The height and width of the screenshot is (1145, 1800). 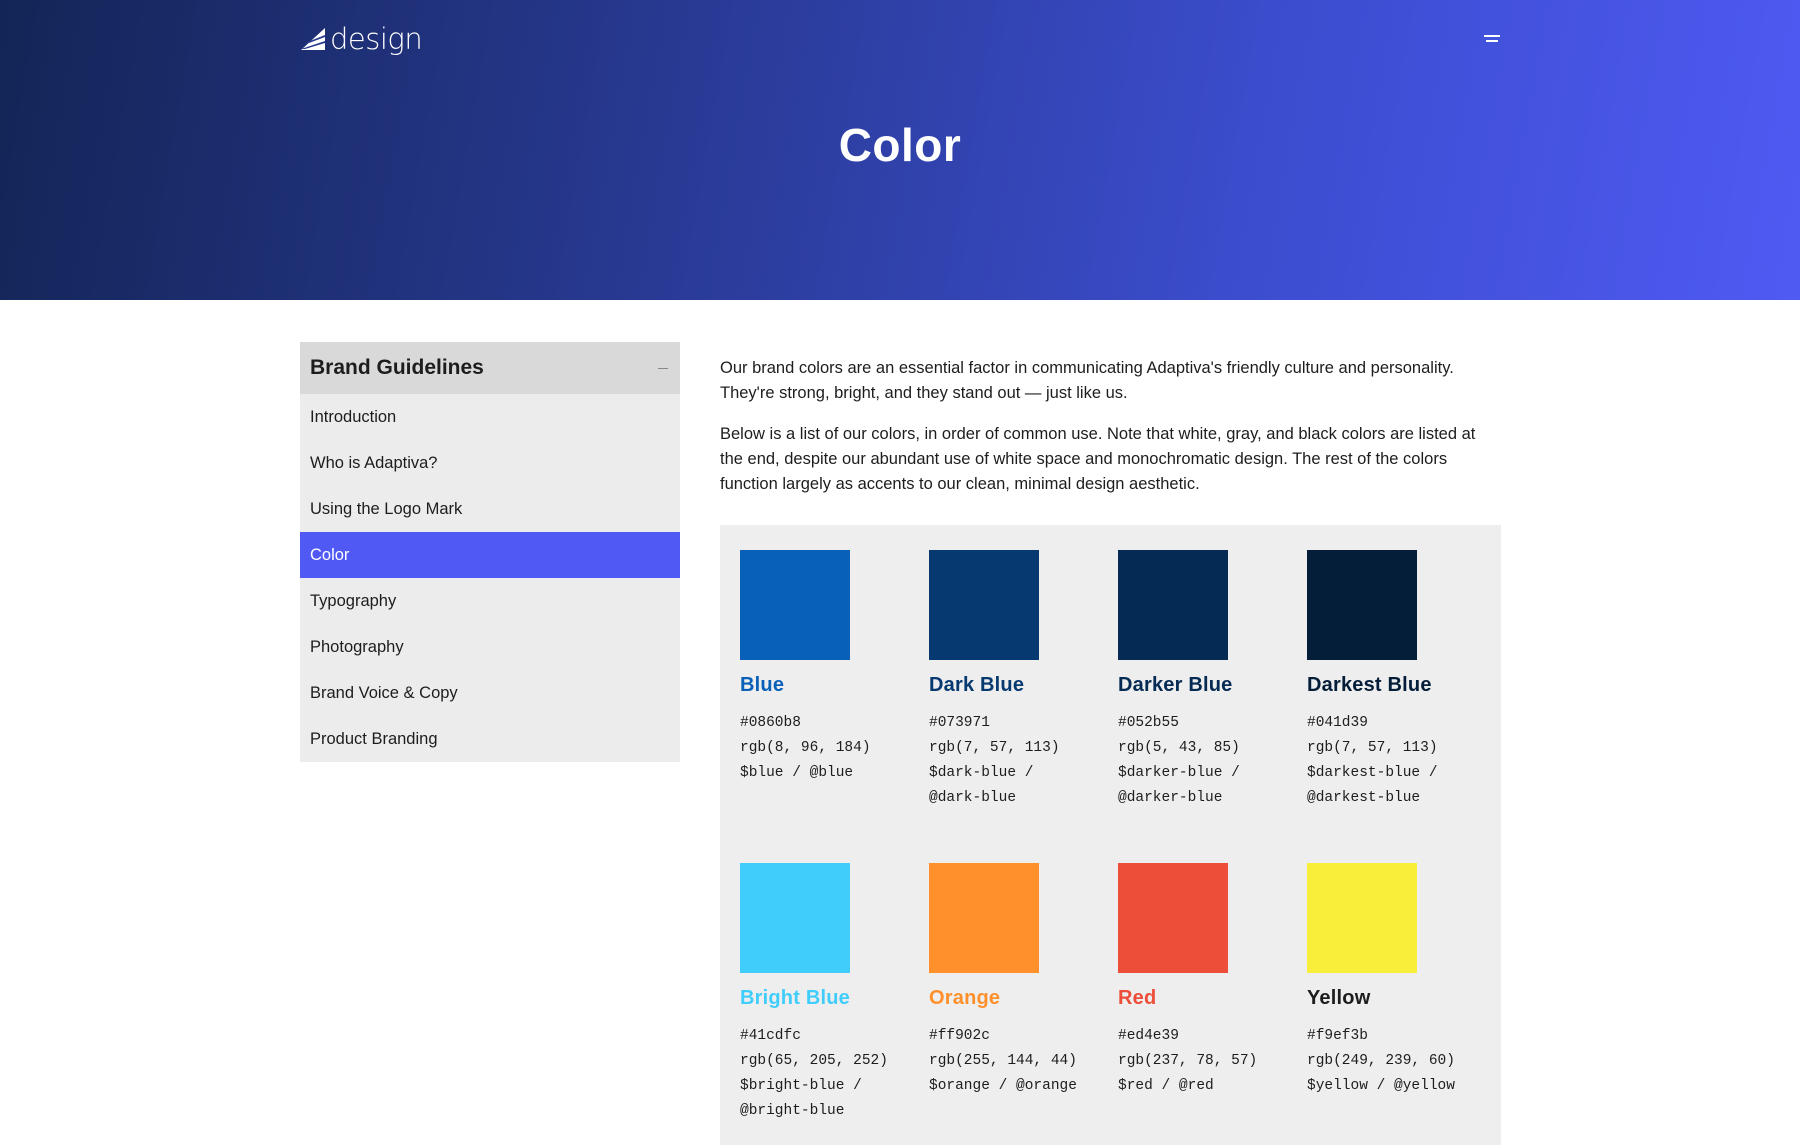 I want to click on swatch-hex: #ed4e39, so click(x=1148, y=1036).